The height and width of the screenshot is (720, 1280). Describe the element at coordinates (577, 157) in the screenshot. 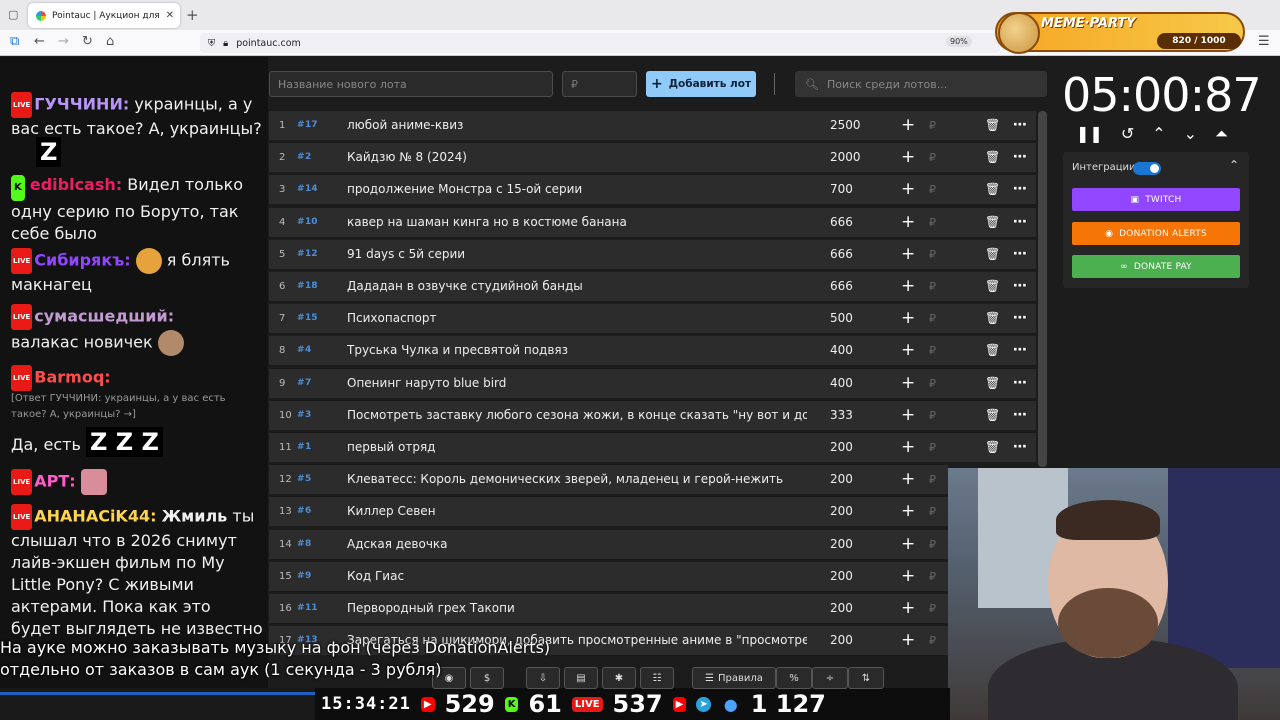

I see `lot-name: Кайдзю № 8 (2024)` at that location.